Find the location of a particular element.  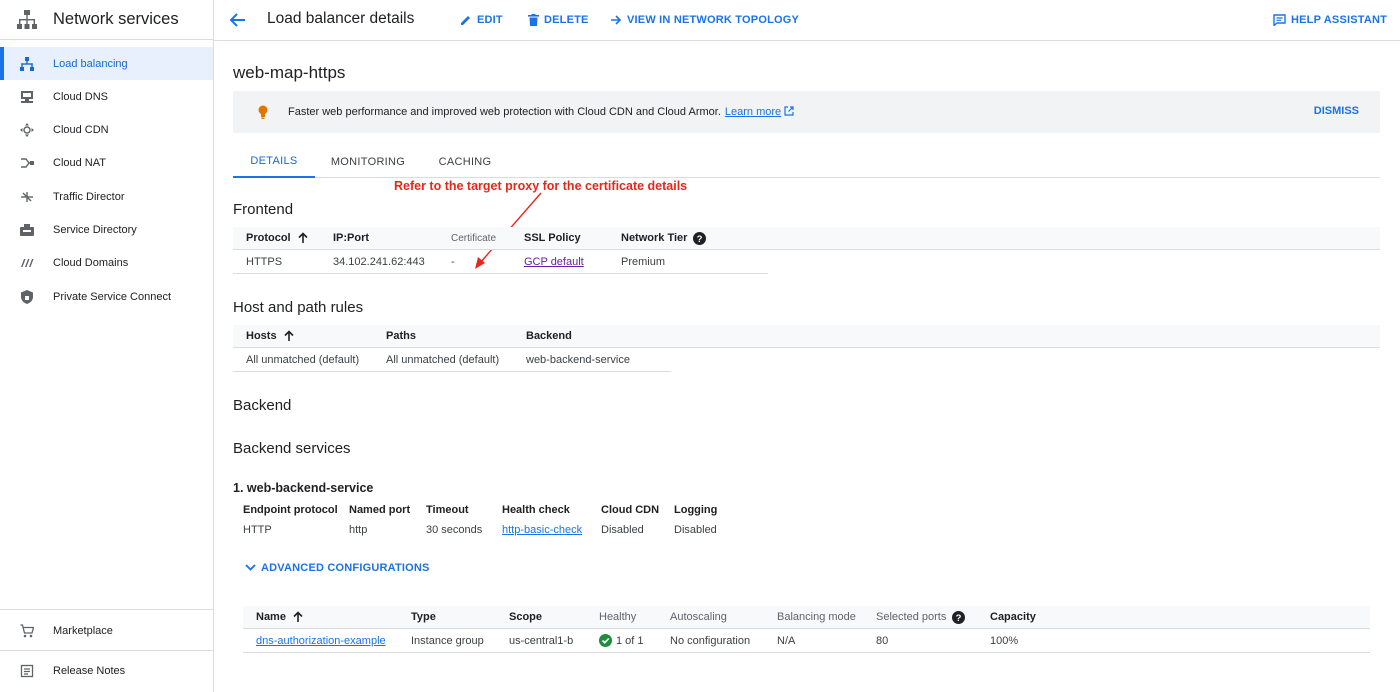

cell-ip-port: 34.102.241.62:443 is located at coordinates (379, 261).